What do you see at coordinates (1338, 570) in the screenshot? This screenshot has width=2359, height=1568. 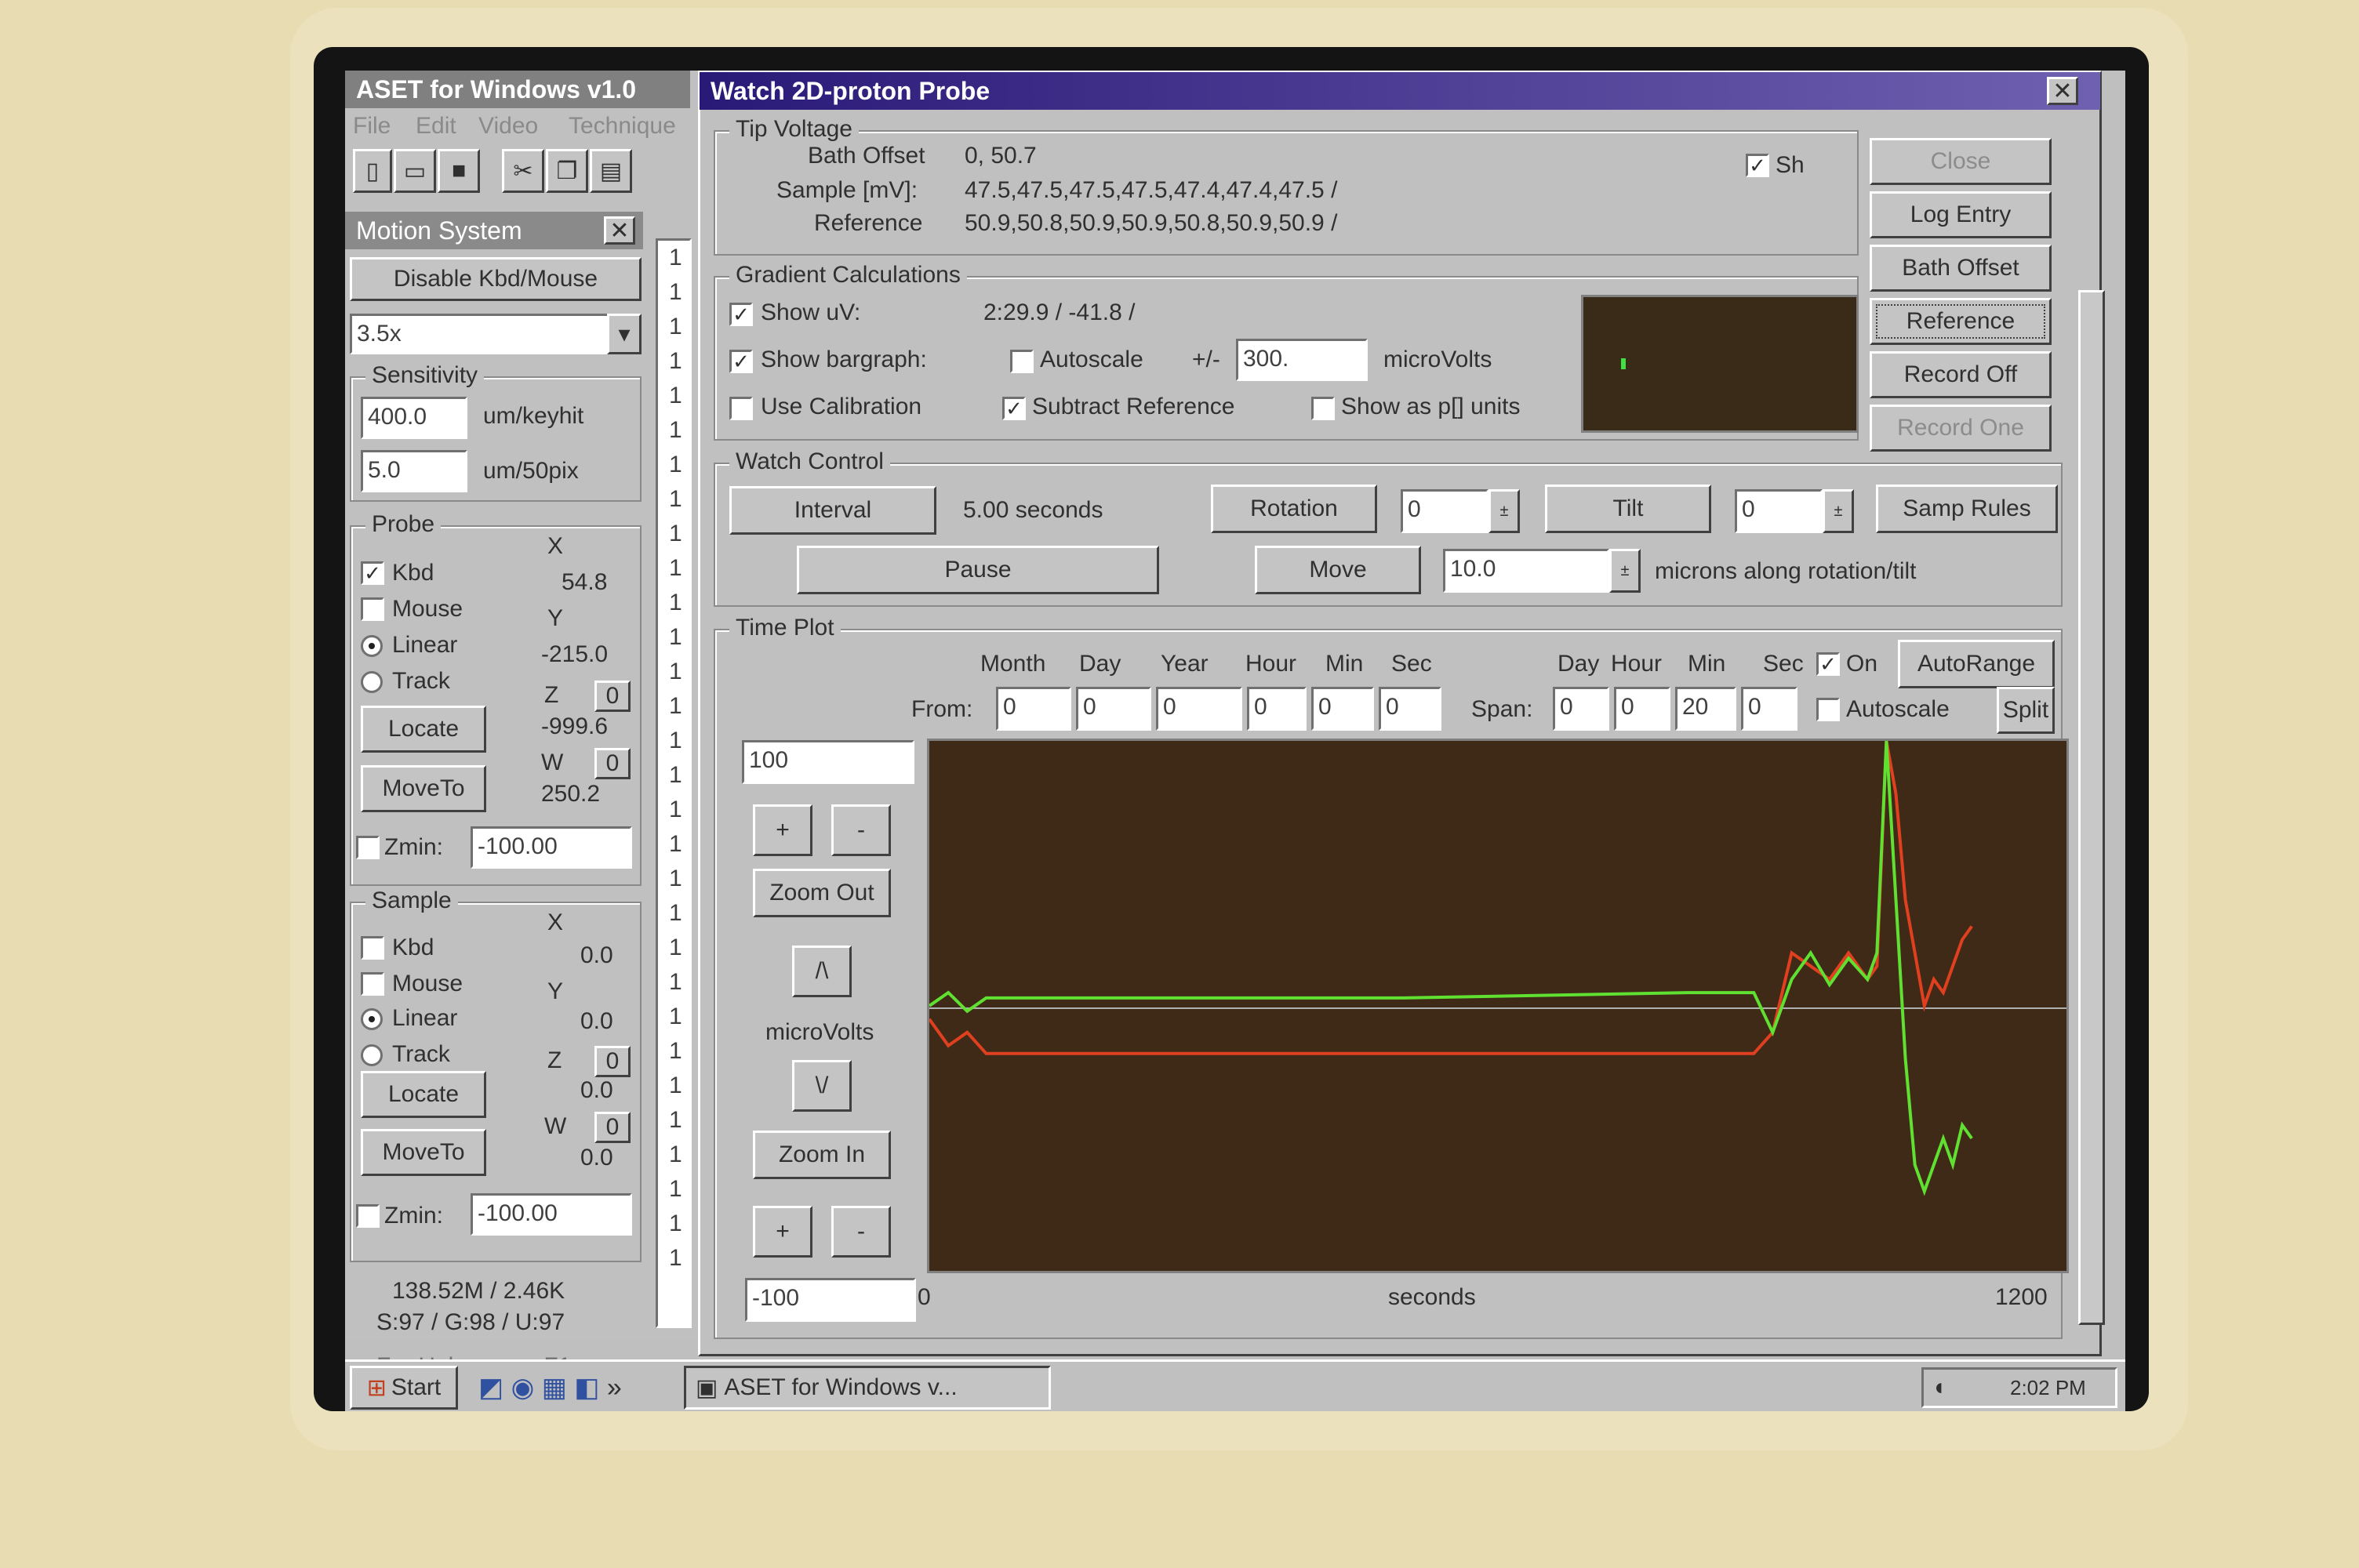 I see `move-button: Move` at bounding box center [1338, 570].